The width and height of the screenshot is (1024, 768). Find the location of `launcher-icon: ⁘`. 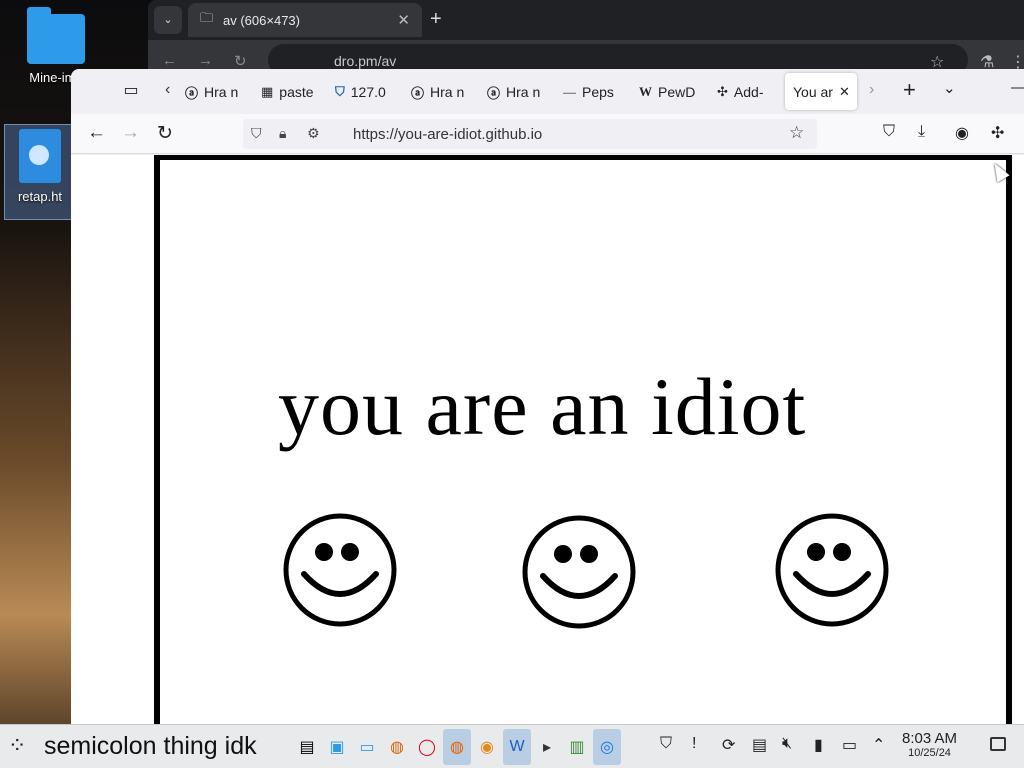

launcher-icon: ⁘ is located at coordinates (17, 746).